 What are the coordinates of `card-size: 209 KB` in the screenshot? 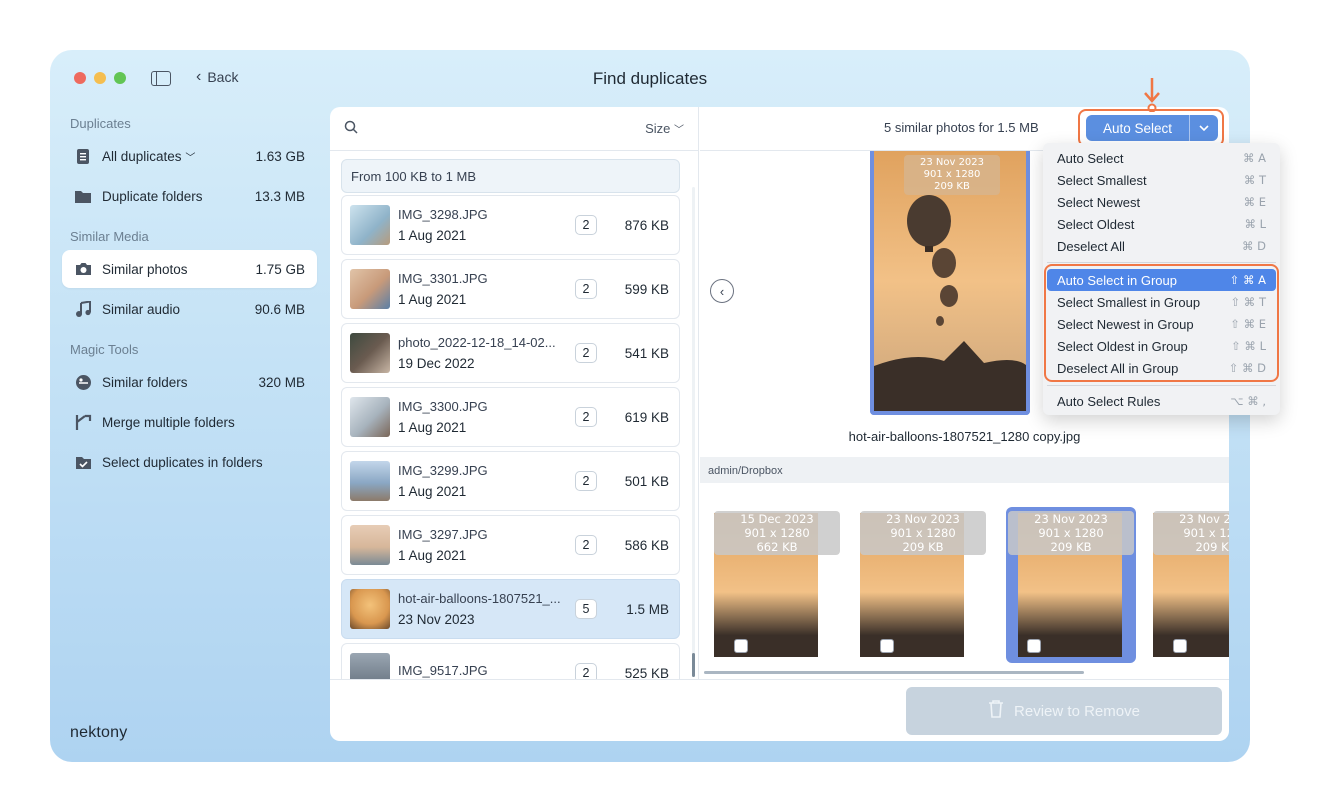 It's located at (1212, 547).